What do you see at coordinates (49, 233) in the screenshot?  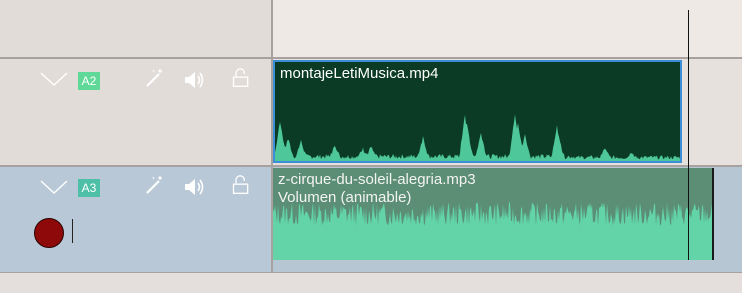 I see `record-arm-button` at bounding box center [49, 233].